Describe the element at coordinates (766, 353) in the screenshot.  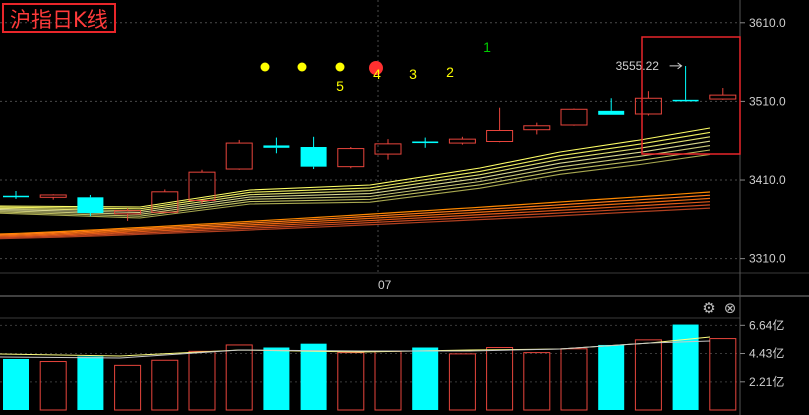
I see `volume-tick-label: 4.43亿` at that location.